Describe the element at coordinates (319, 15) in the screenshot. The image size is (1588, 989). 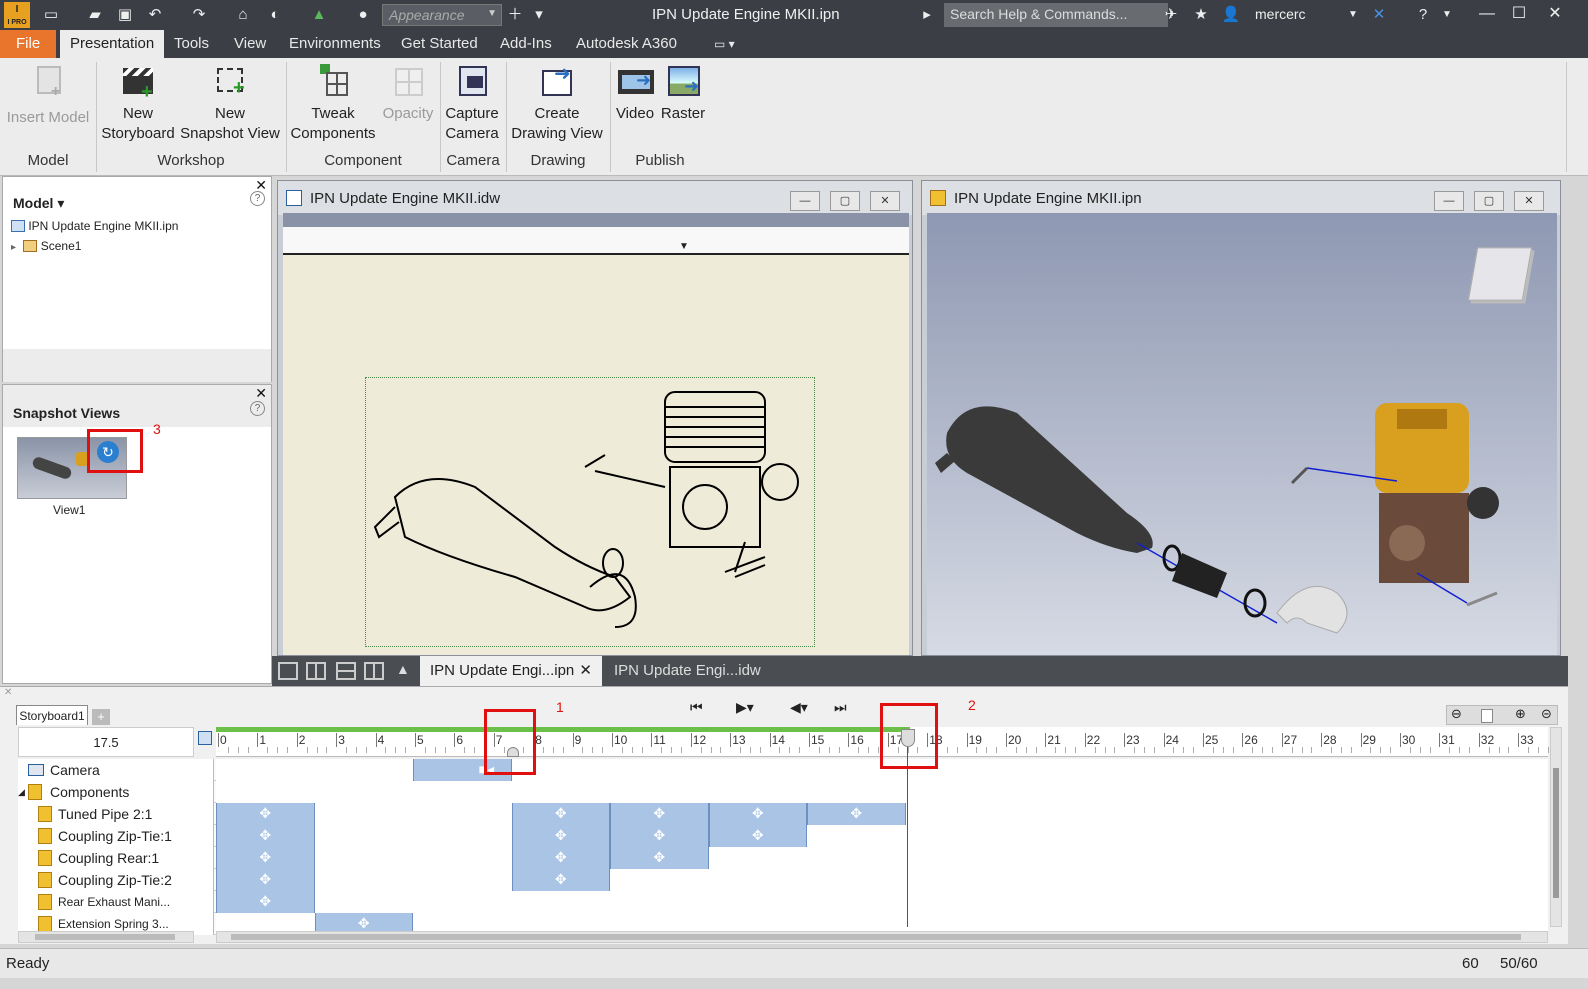
I see `update-icon: ▲` at that location.